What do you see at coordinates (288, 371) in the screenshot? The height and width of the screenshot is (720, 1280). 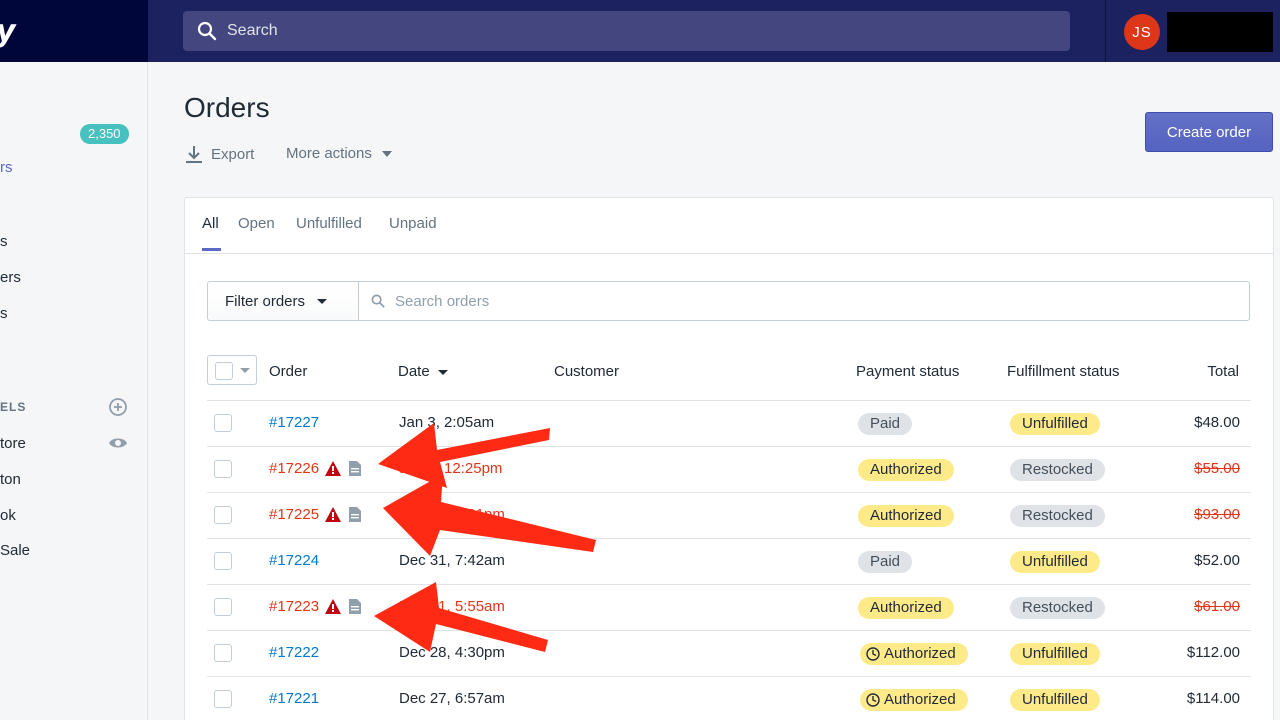 I see `column-header-order: Order` at bounding box center [288, 371].